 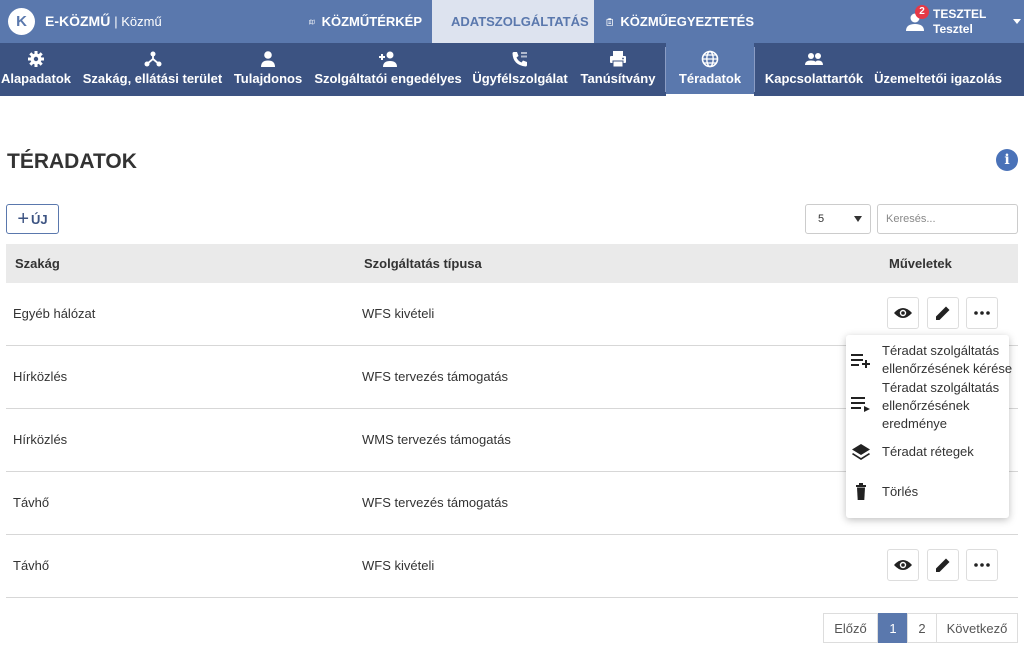 I want to click on cell-szakag: Egyéb hálózat, so click(x=54, y=313).